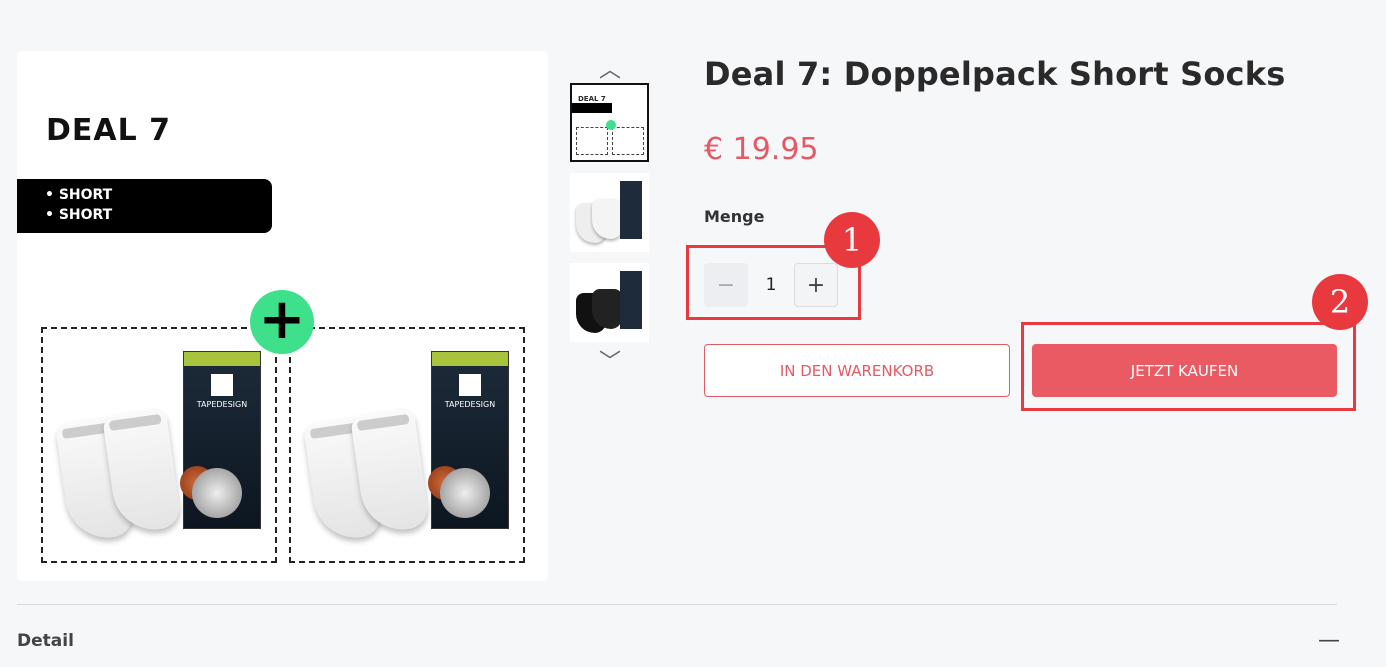 This screenshot has width=1386, height=667. What do you see at coordinates (852, 240) in the screenshot?
I see `annotation-badge-1: 1` at bounding box center [852, 240].